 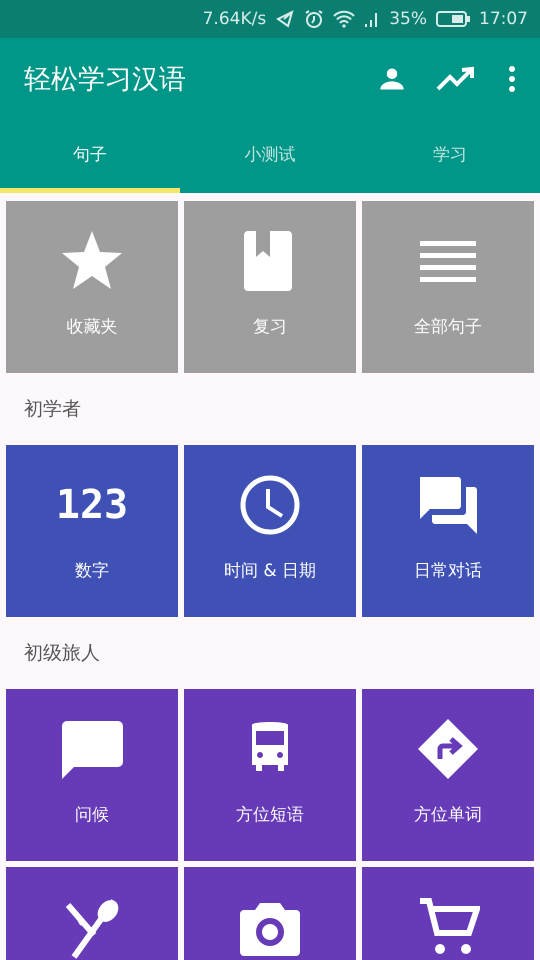 I want to click on category-tile: 方位短语, so click(x=270, y=775).